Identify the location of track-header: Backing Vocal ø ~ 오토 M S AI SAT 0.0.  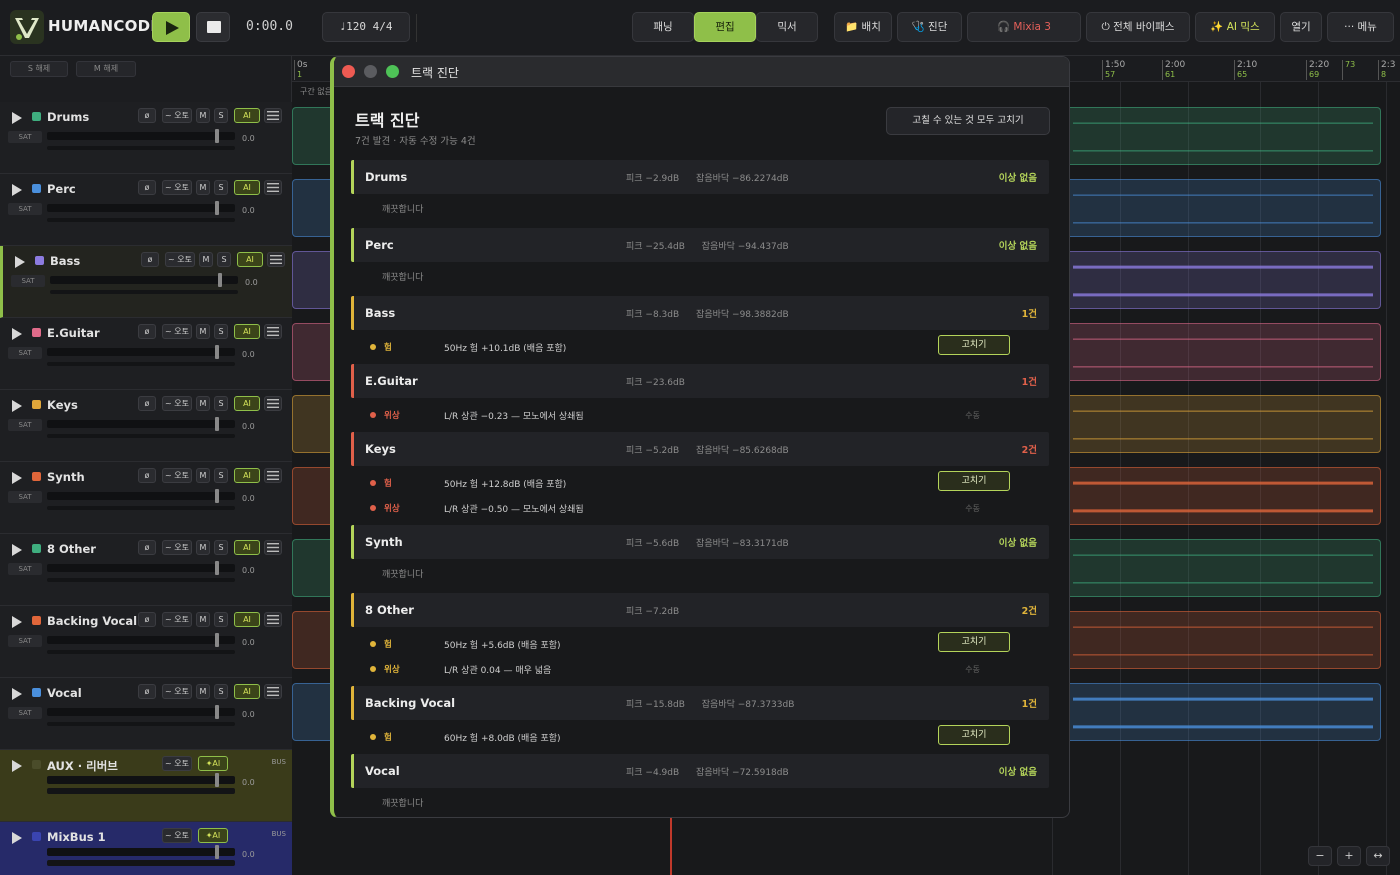
(146, 642).